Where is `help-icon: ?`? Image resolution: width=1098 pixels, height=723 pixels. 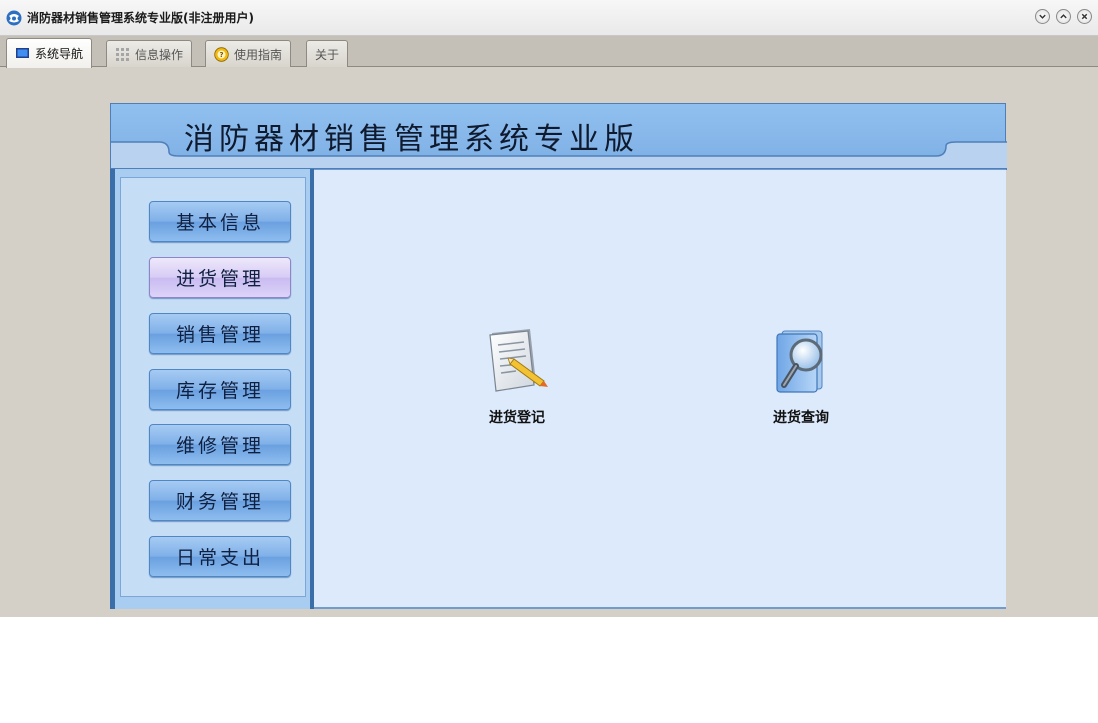 help-icon: ? is located at coordinates (221, 54).